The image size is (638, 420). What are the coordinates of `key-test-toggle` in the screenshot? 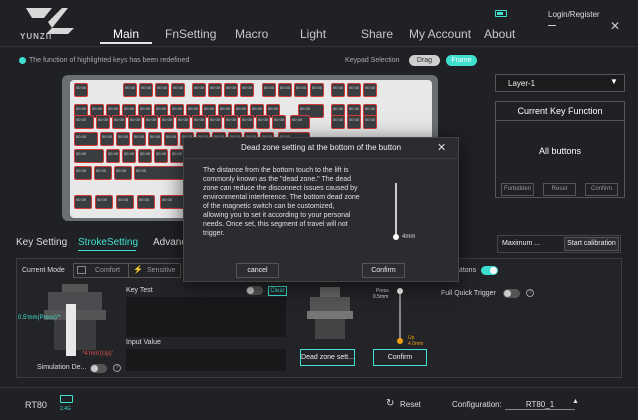 It's located at (254, 290).